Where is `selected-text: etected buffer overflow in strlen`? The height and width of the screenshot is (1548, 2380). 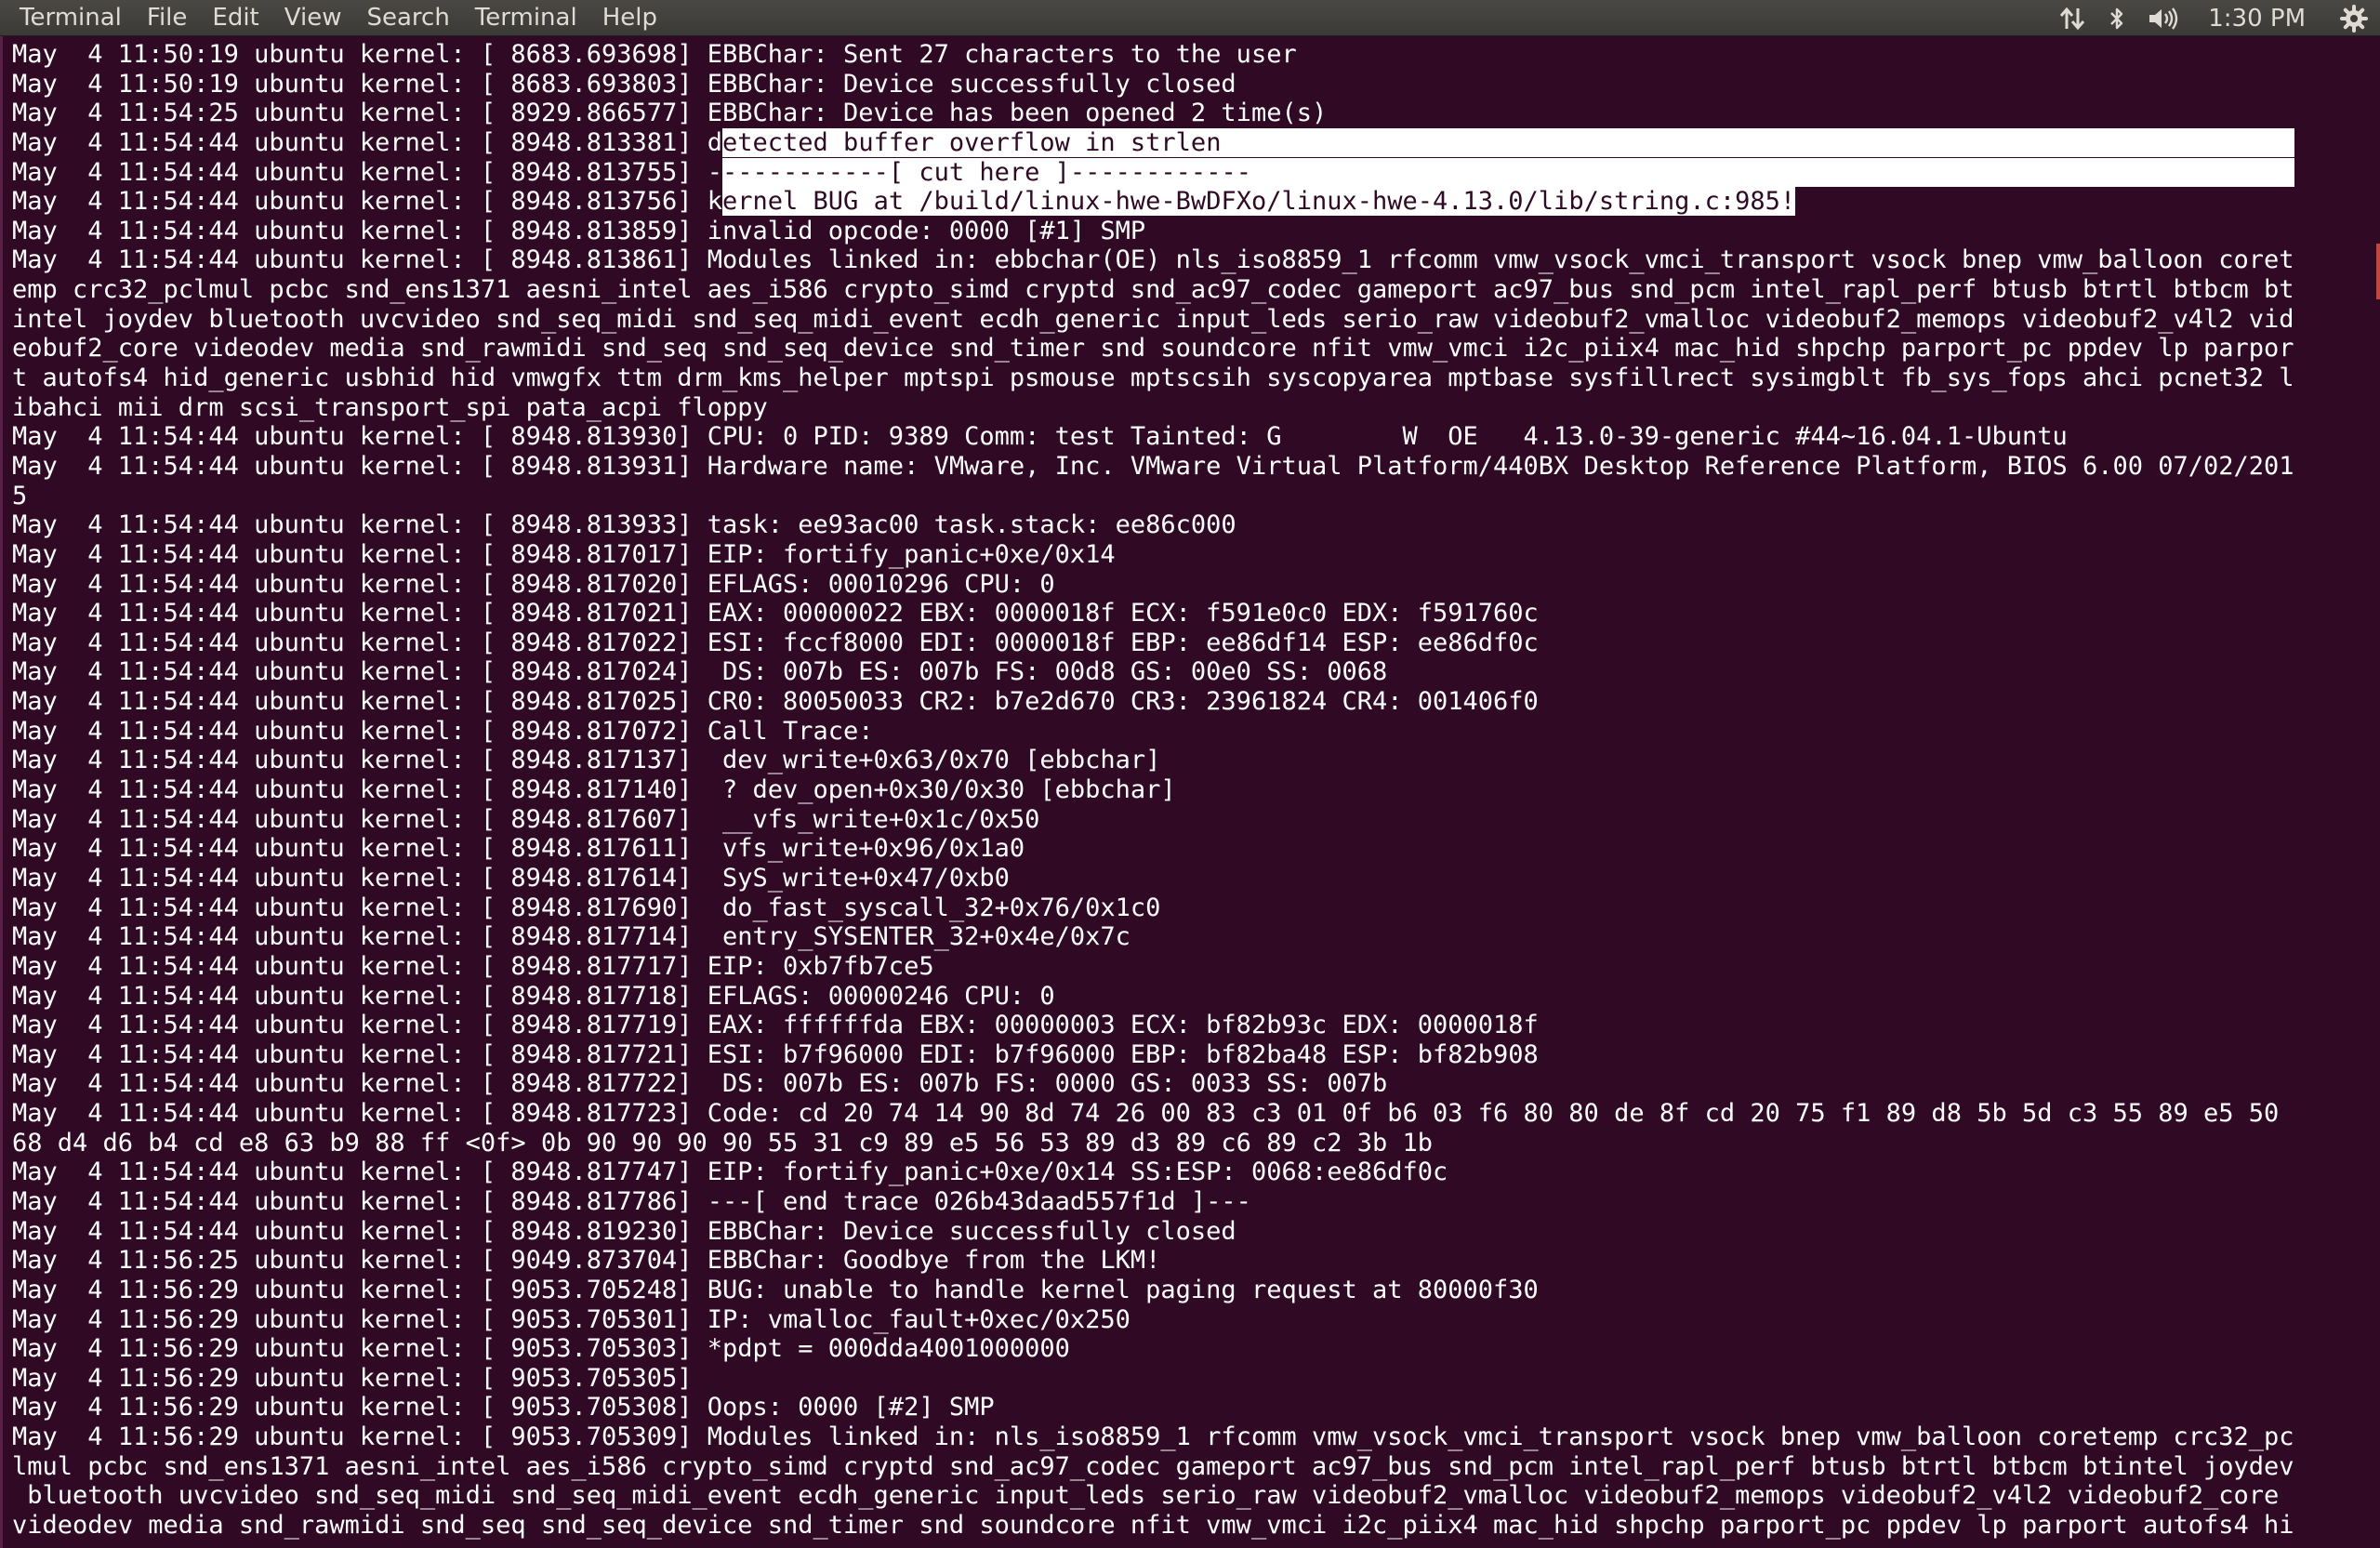 selected-text: etected buffer overflow in strlen is located at coordinates (1508, 142).